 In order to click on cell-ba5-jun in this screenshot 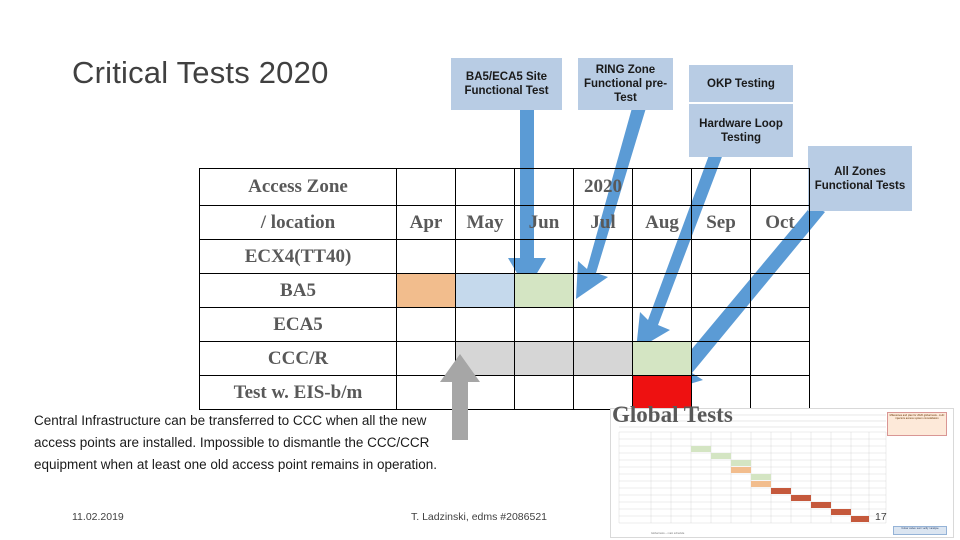, I will do `click(544, 290)`.